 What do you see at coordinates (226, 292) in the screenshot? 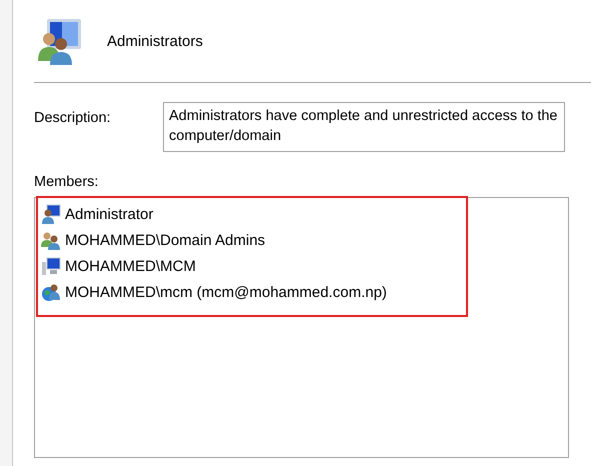
I see `member-name: MOHAMMED\mcm (mcm@mohammed.com.np)` at bounding box center [226, 292].